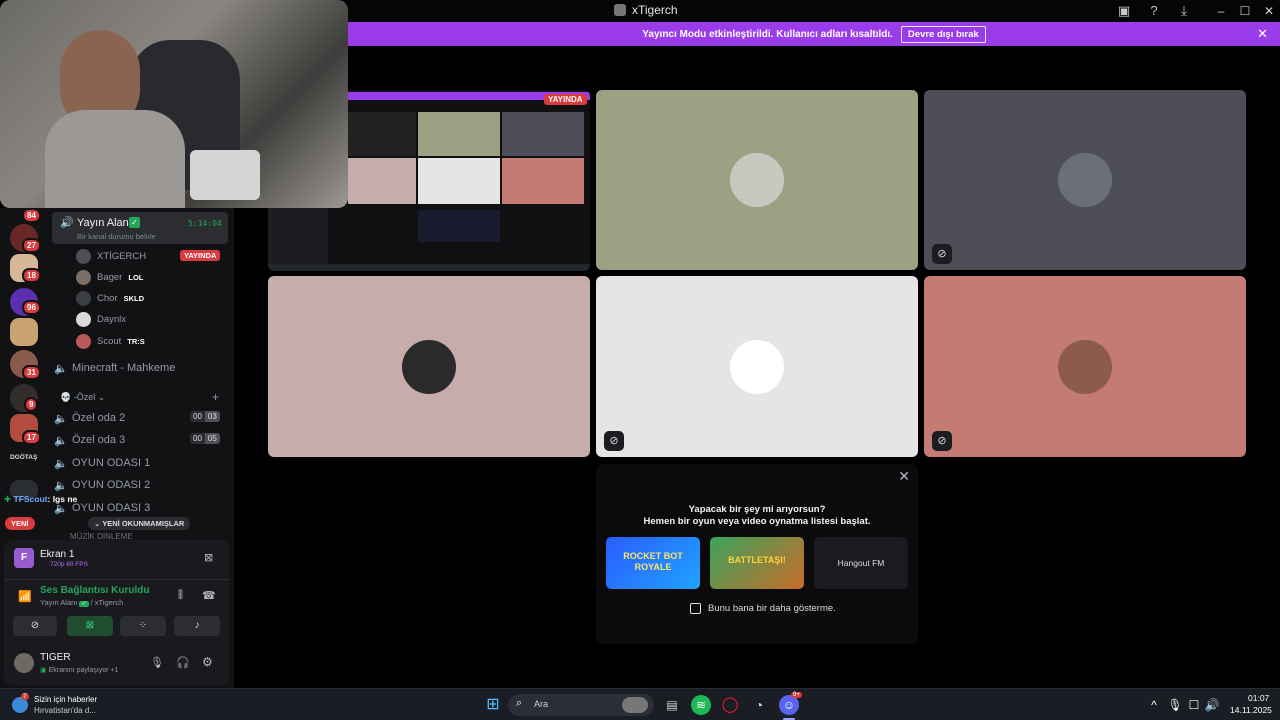  Describe the element at coordinates (1268, 11) in the screenshot. I see `close-window-button: ✕` at that location.